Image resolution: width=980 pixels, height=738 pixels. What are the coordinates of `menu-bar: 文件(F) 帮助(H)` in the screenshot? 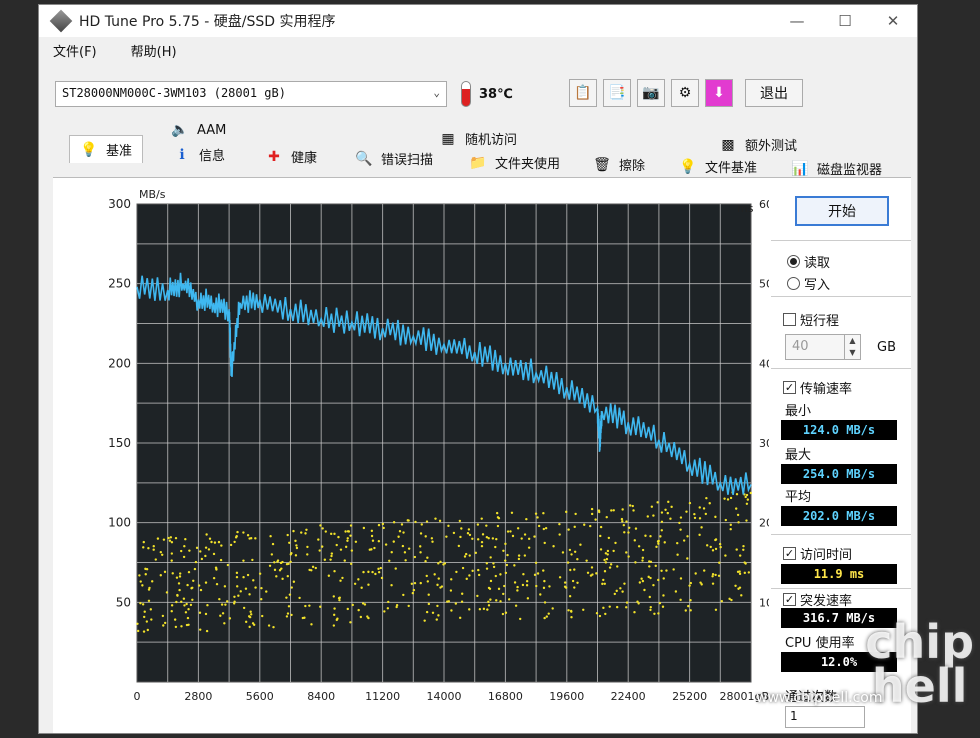 It's located at (118, 53).